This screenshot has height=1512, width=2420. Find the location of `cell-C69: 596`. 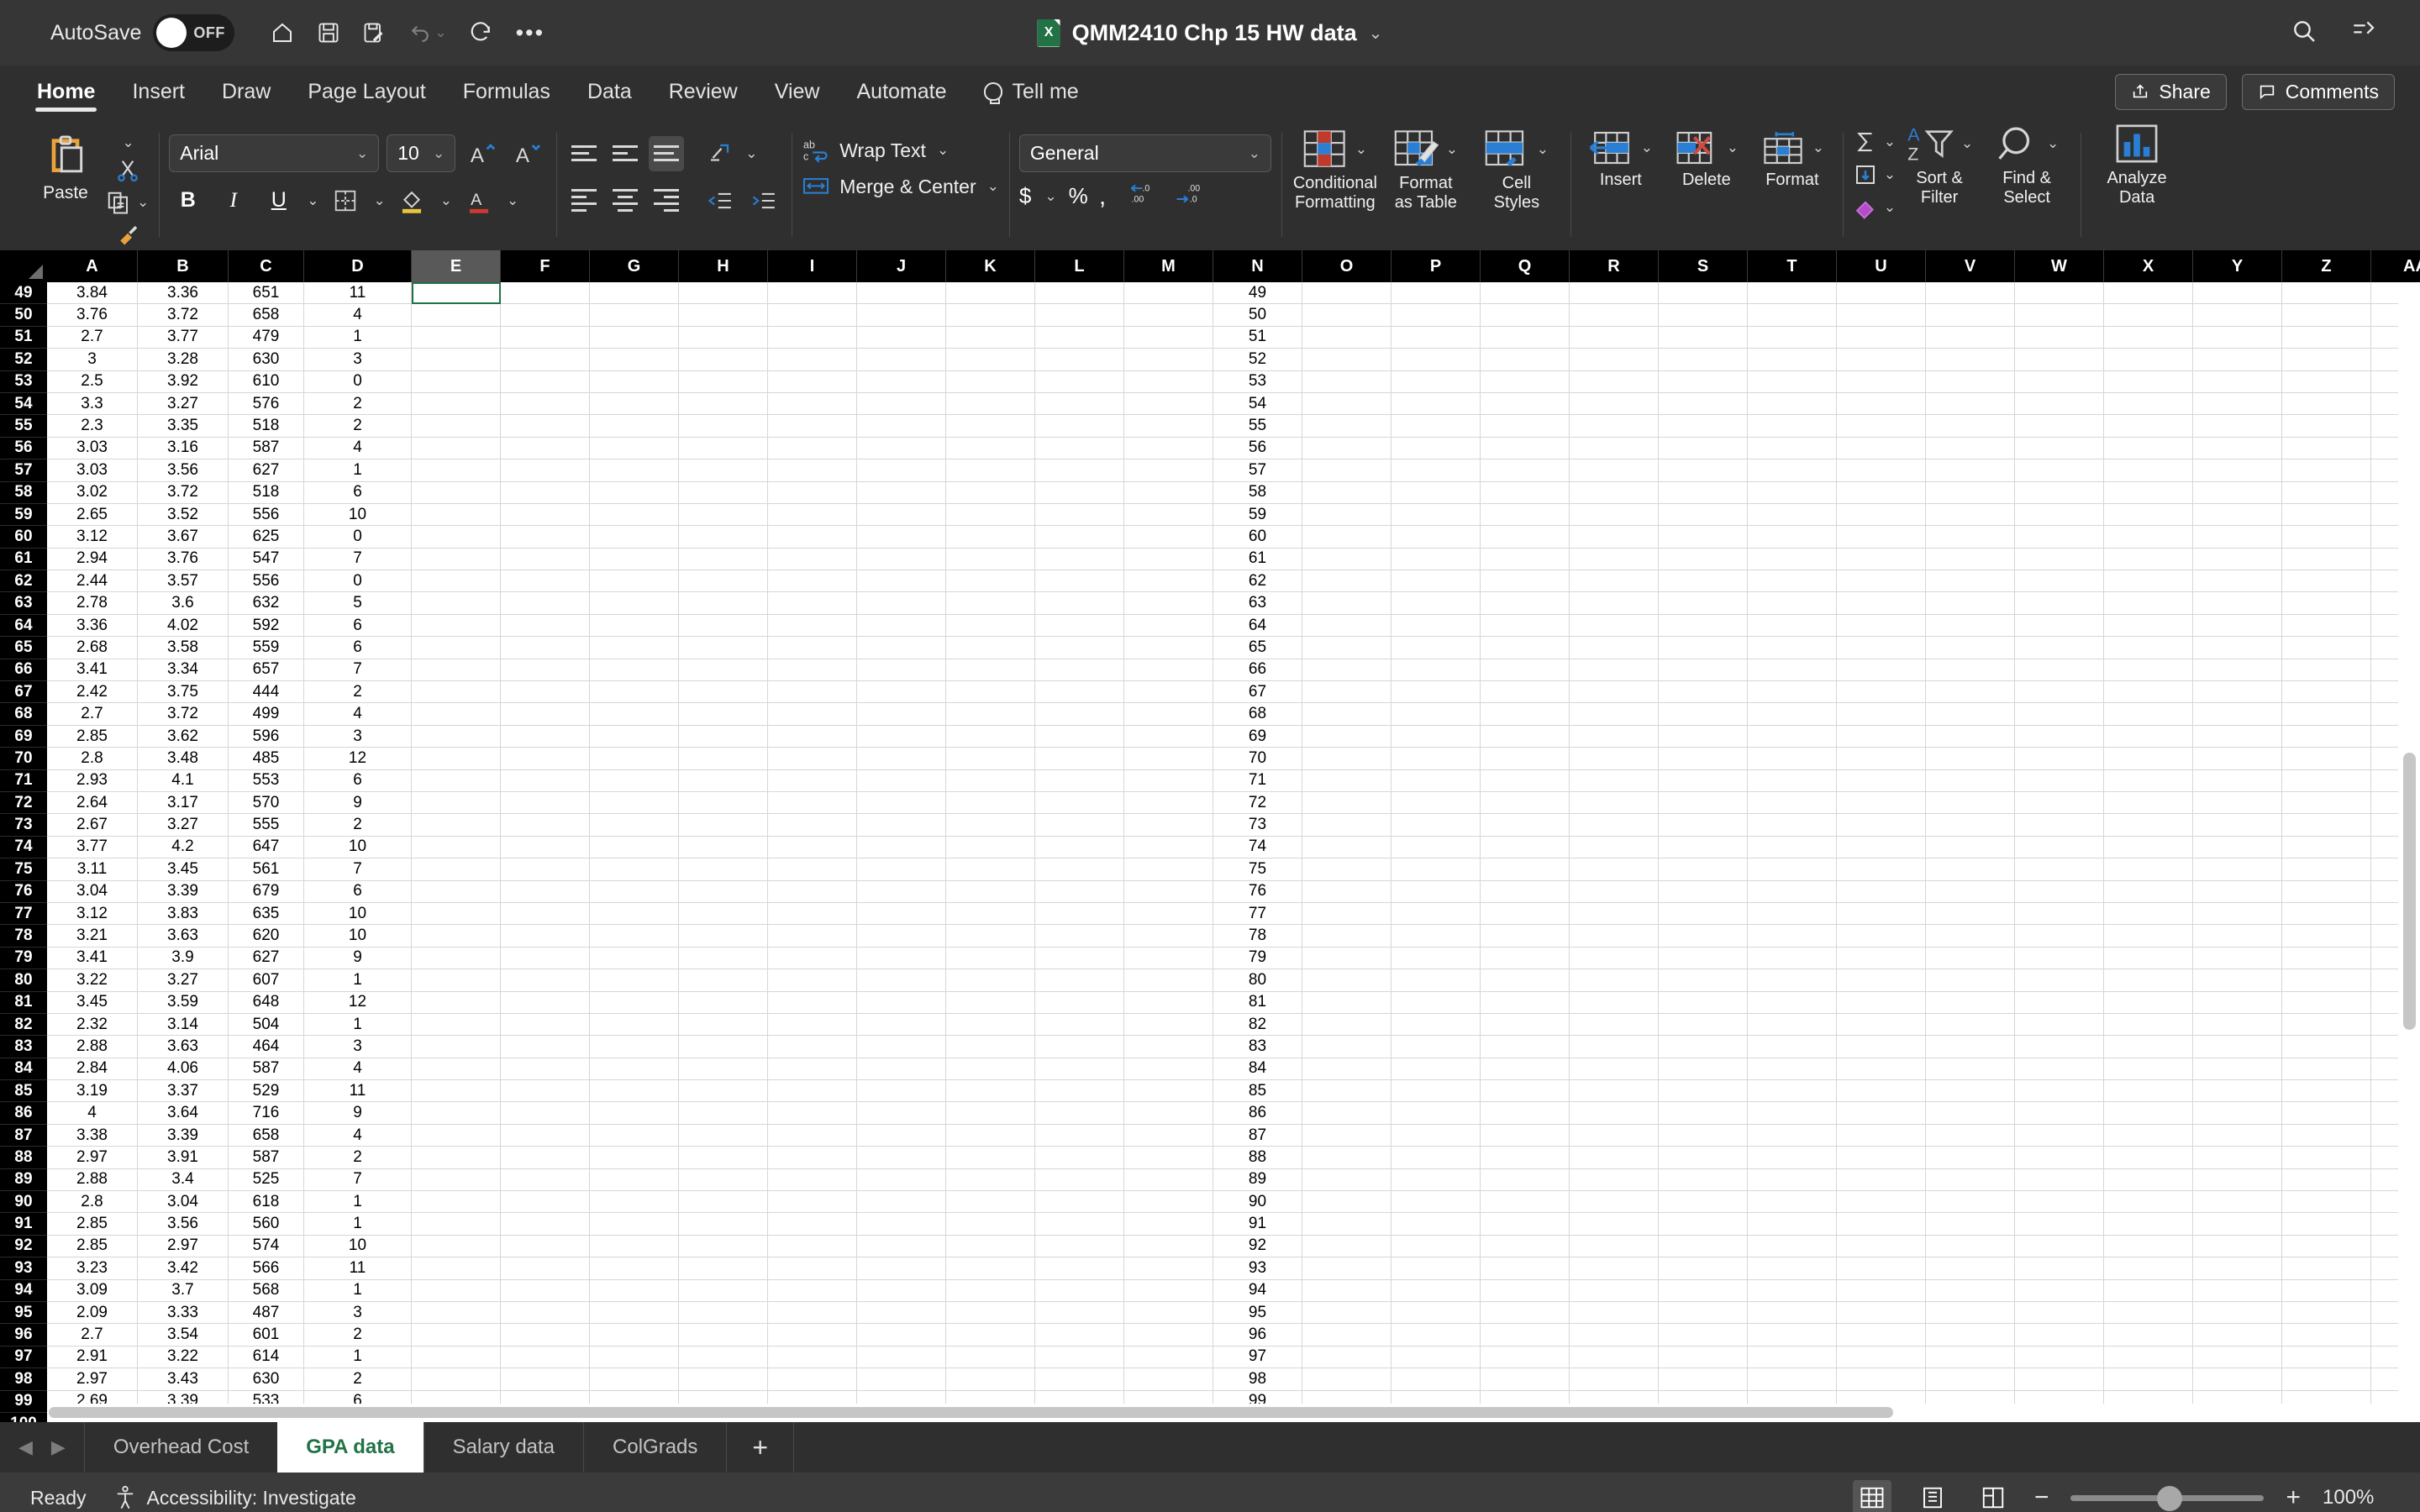

cell-C69: 596 is located at coordinates (266, 736).